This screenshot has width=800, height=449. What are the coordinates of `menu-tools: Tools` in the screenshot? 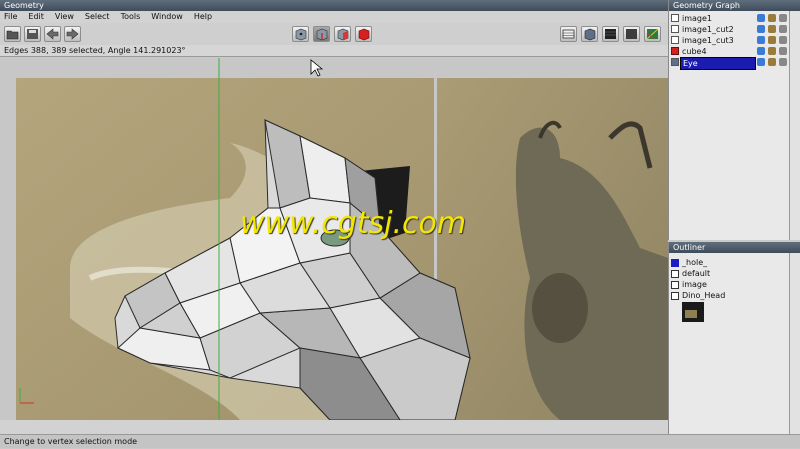 It's located at (132, 17).